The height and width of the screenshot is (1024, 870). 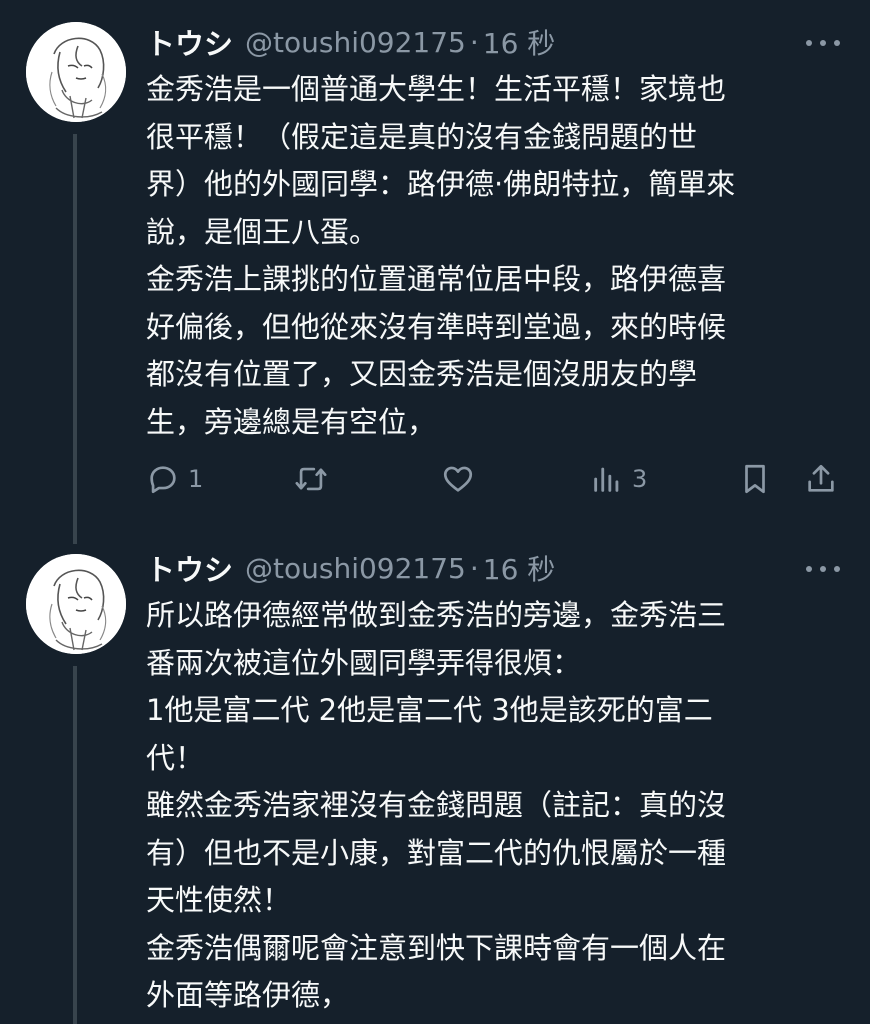 I want to click on retweet-button, so click(x=311, y=479).